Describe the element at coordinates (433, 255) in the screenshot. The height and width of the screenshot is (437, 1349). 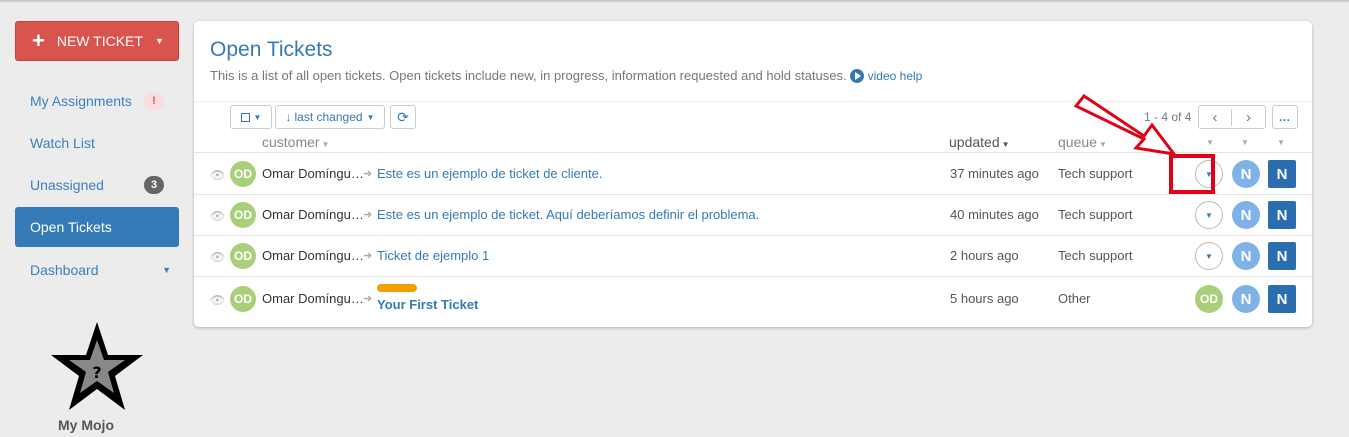
I see `ticket-subject: Ticket de ejemplo 1` at that location.